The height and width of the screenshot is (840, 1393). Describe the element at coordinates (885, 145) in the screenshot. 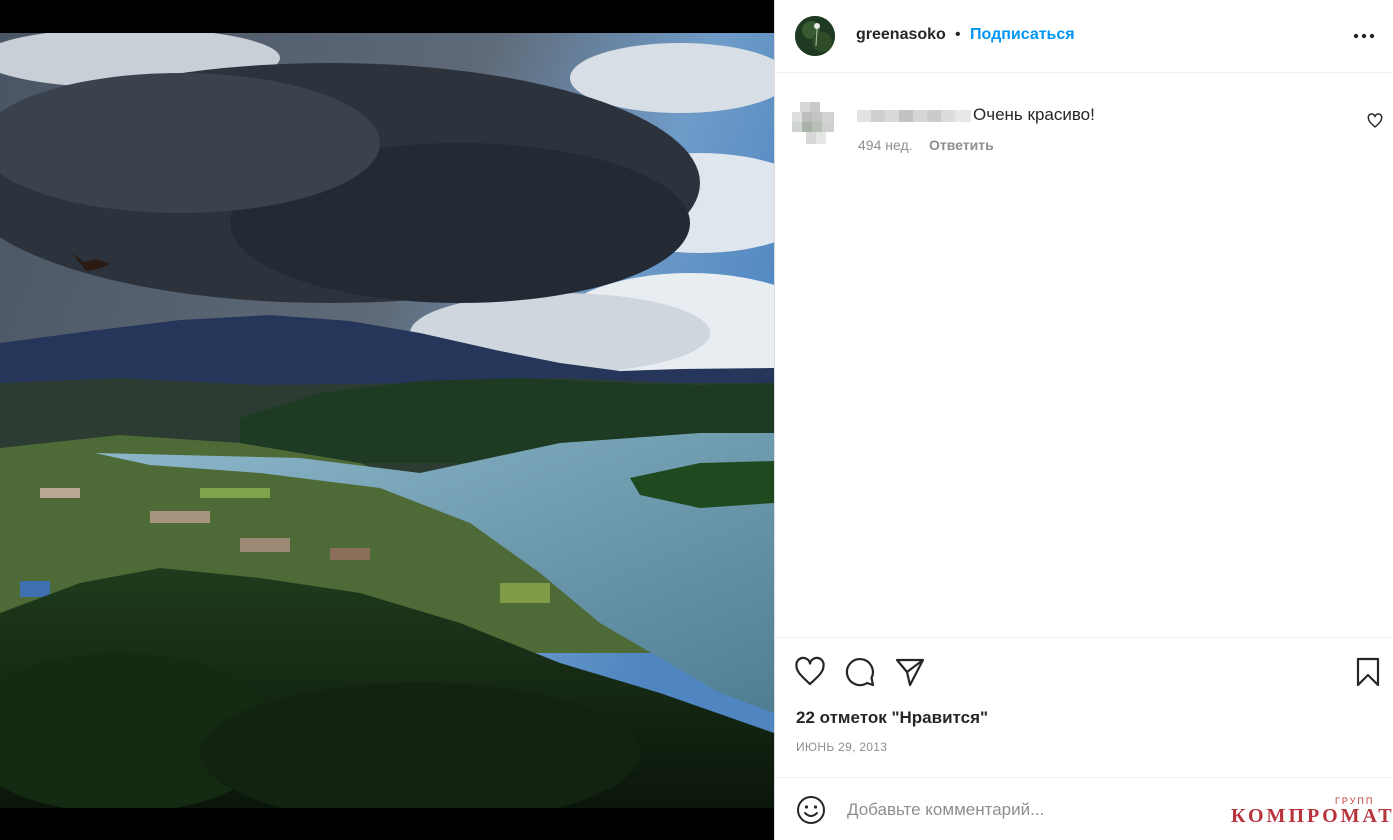

I see `comment-age: 494 нед.` at that location.